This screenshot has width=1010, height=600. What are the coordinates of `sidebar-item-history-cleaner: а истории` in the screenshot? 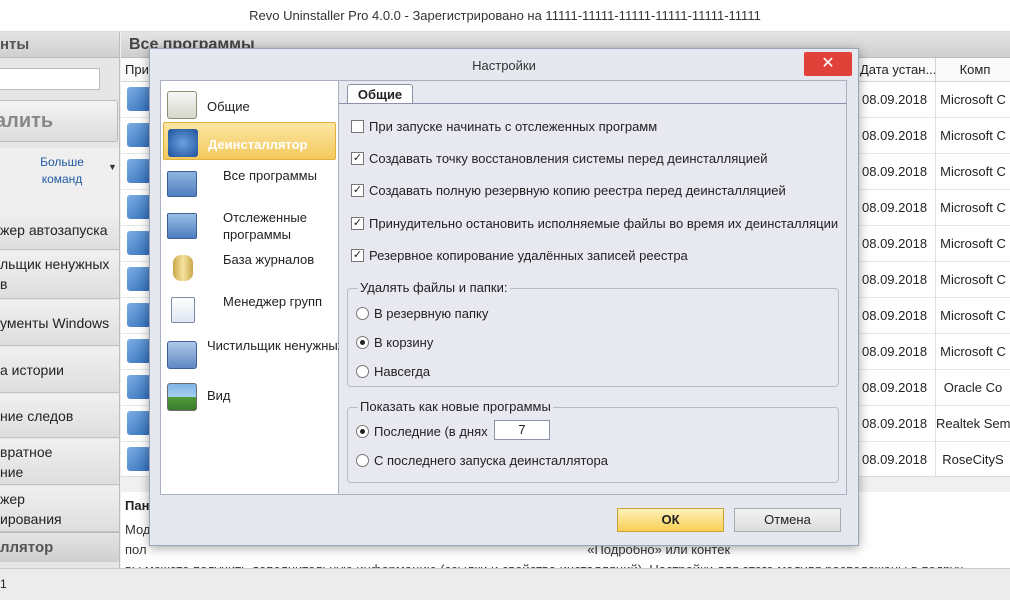 It's located at (59, 370).